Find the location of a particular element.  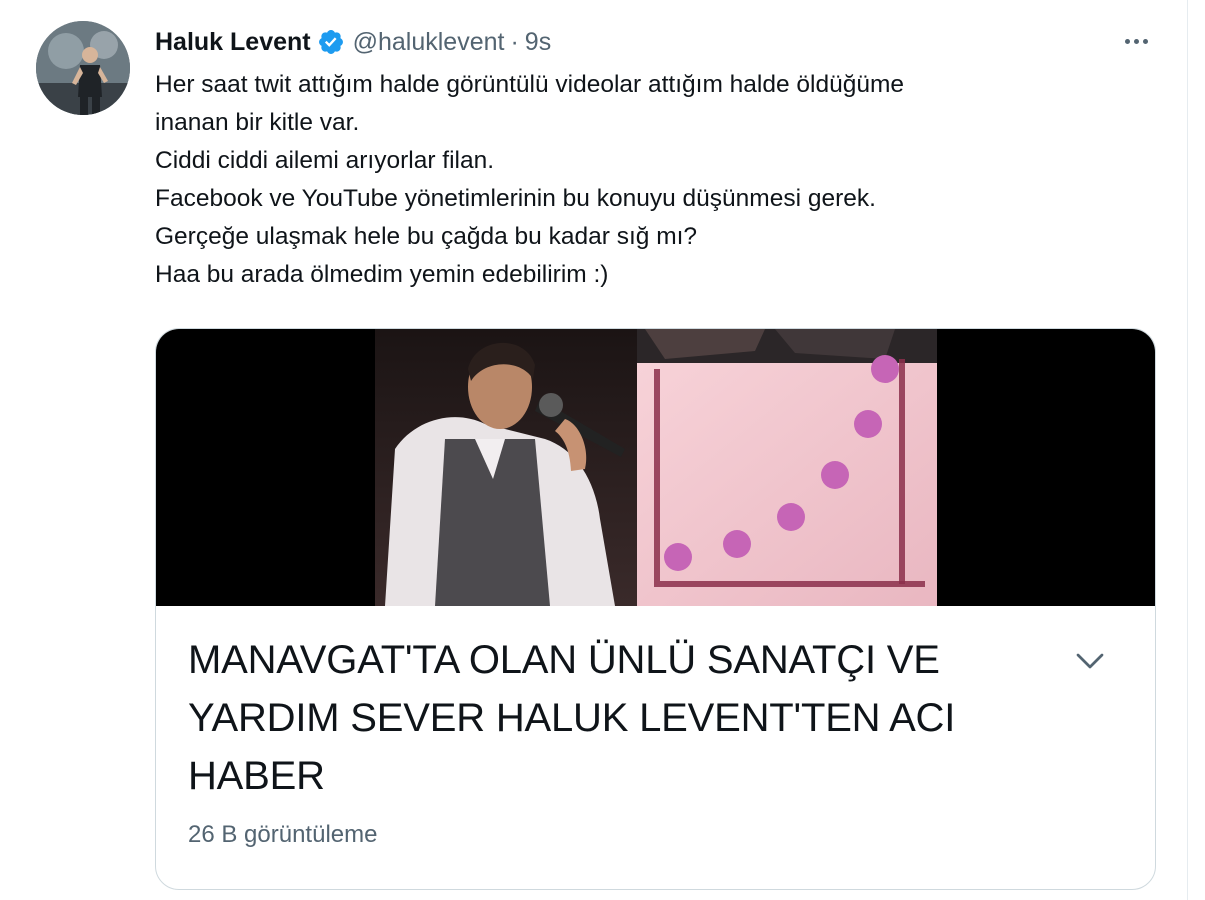

news-thumbnail-image is located at coordinates (656, 467).